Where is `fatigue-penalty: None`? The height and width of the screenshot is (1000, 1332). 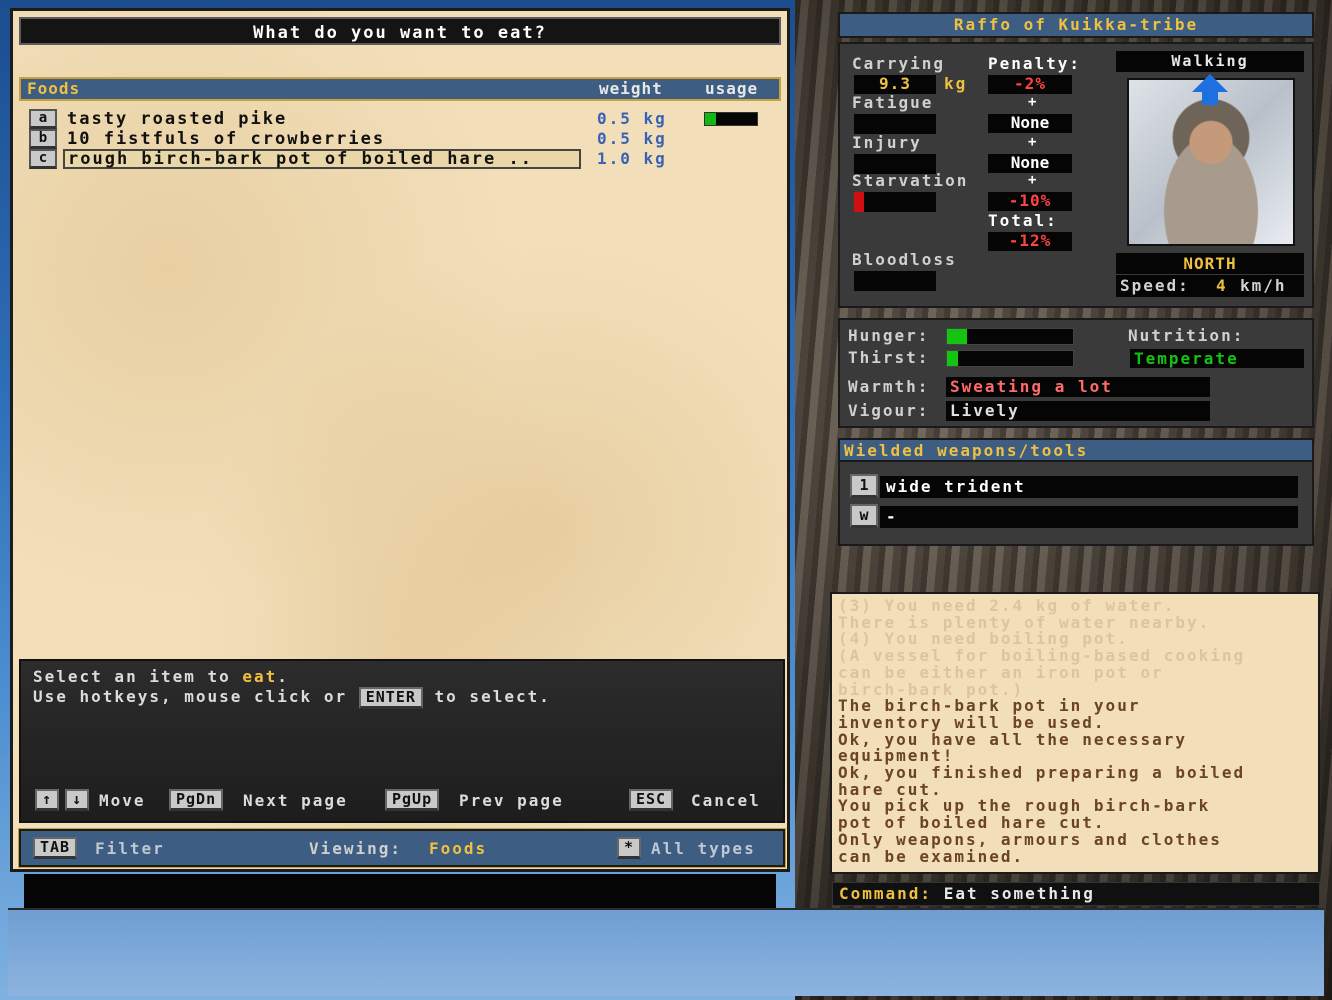 fatigue-penalty: None is located at coordinates (1030, 123).